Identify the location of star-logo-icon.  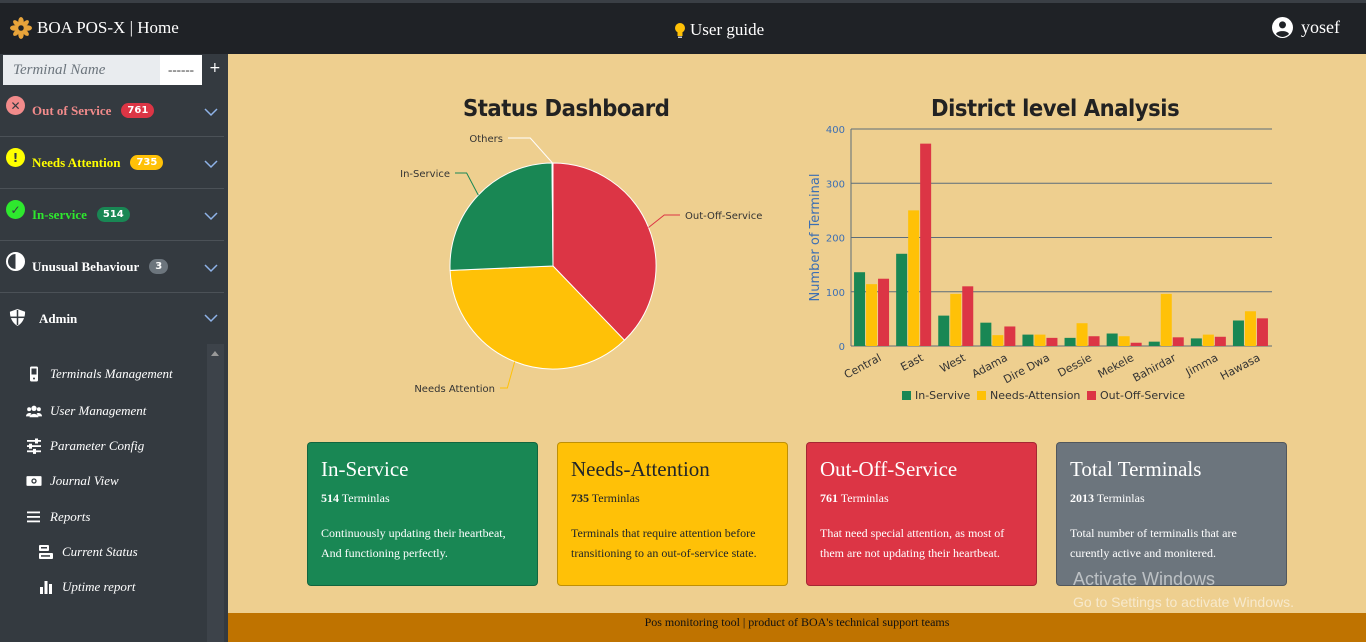
(21, 28).